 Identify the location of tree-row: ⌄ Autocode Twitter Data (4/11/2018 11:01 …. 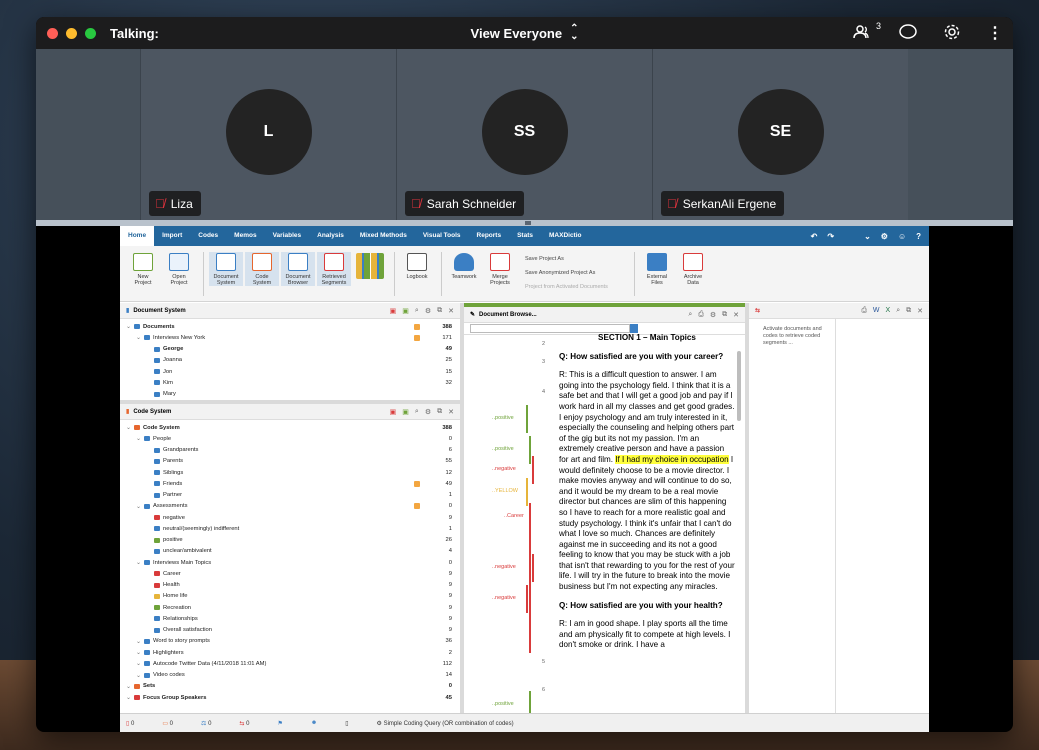
(290, 663).